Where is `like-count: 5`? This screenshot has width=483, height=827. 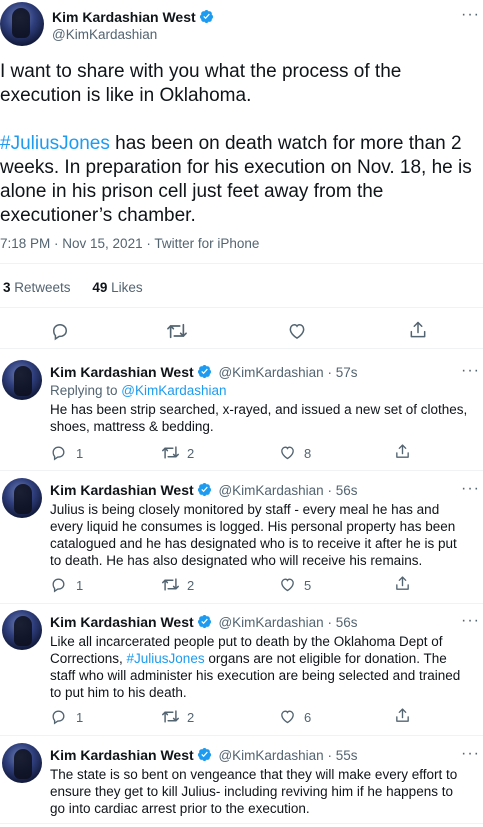 like-count: 5 is located at coordinates (308, 585).